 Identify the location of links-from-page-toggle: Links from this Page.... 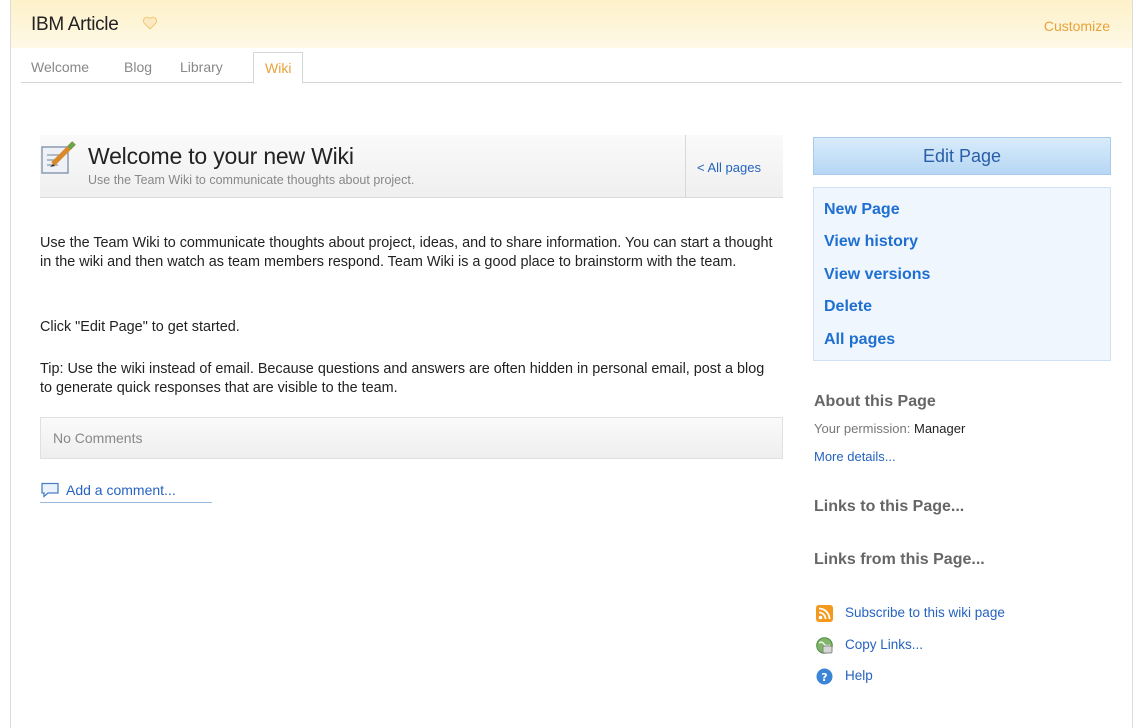
(899, 560).